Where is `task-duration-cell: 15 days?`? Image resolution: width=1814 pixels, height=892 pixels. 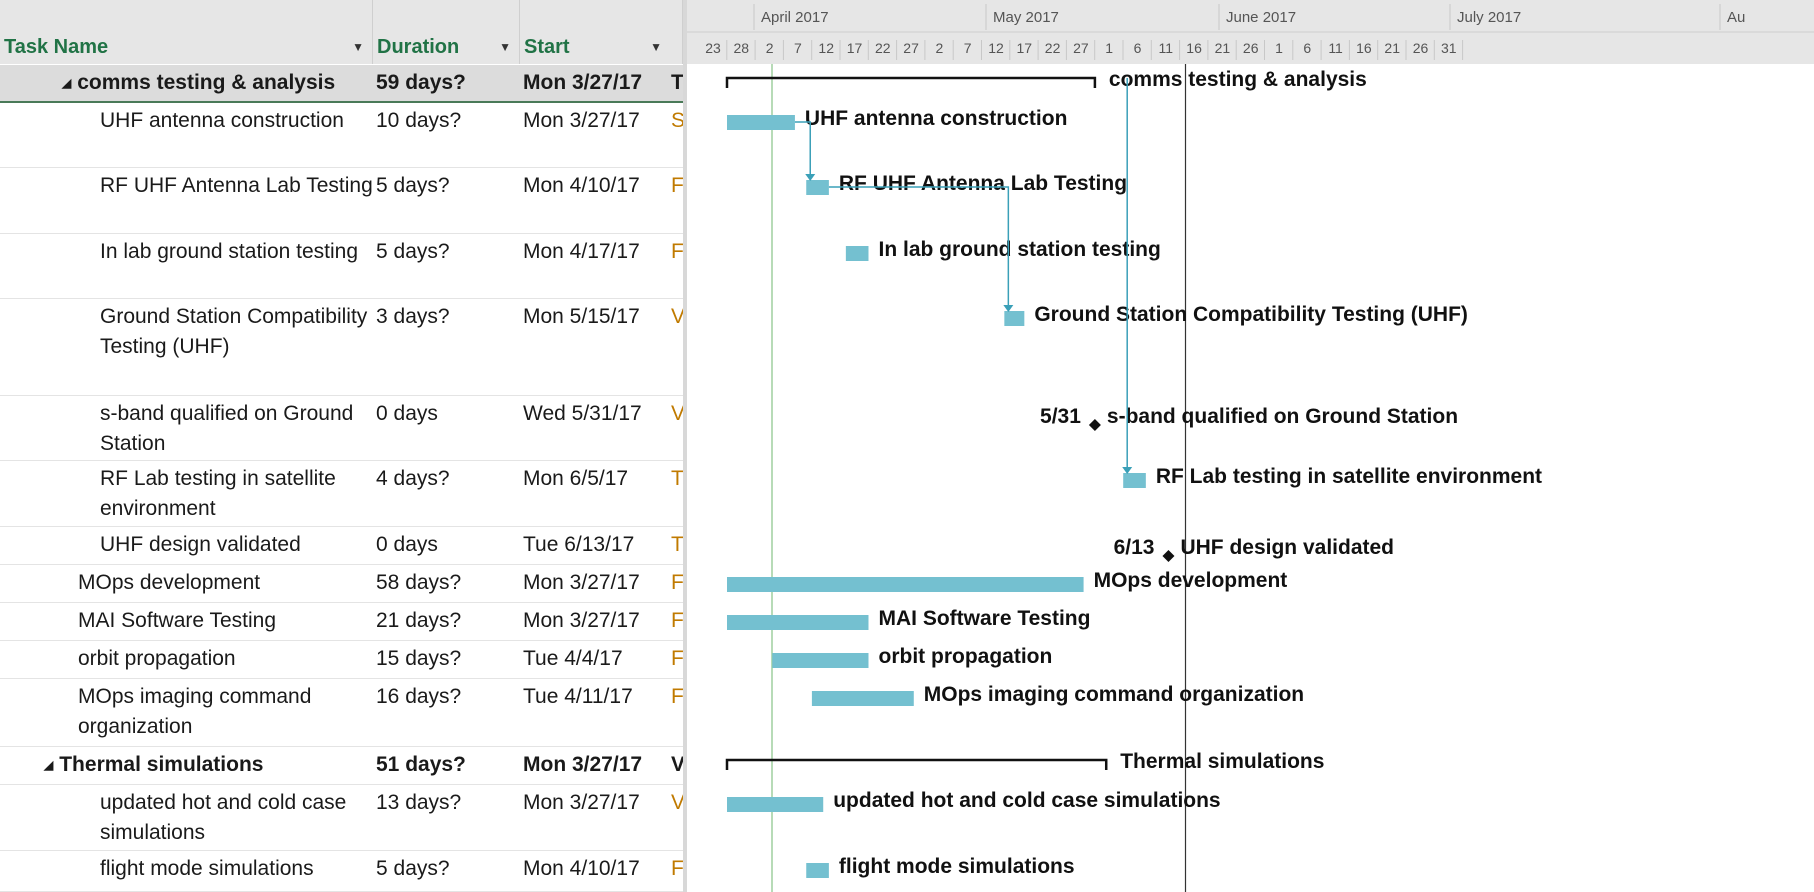 task-duration-cell: 15 days? is located at coordinates (446, 657).